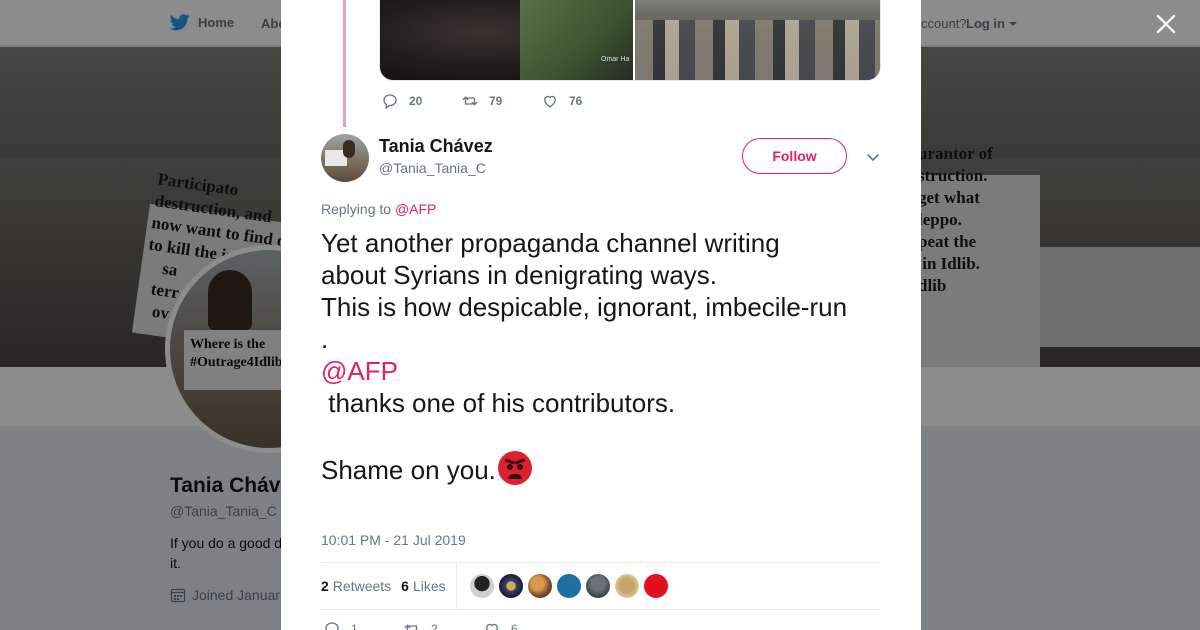 The image size is (1200, 630). I want to click on tweet-text-line-5: ., so click(325, 339).